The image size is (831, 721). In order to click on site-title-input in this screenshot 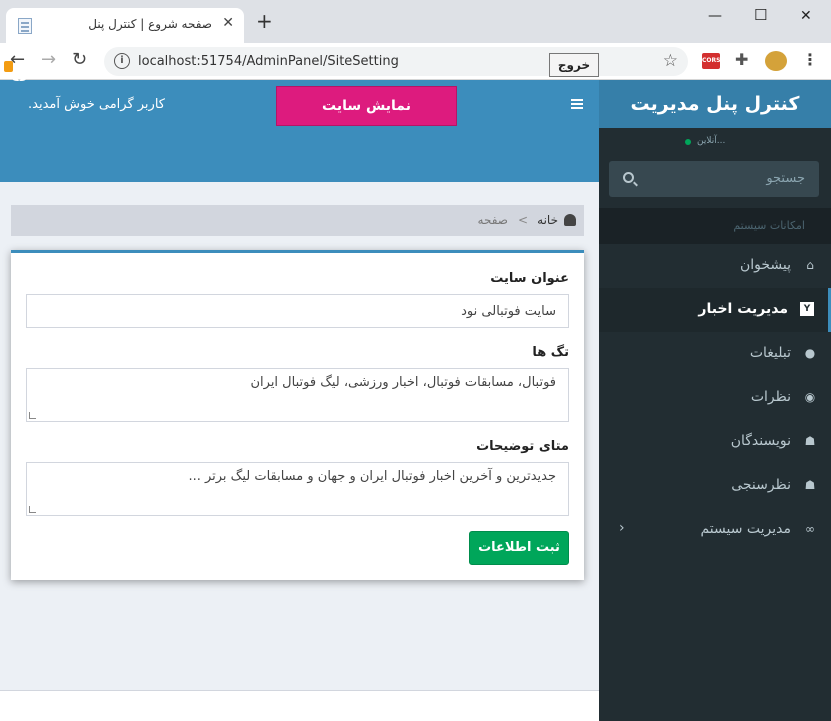, I will do `click(297, 311)`.